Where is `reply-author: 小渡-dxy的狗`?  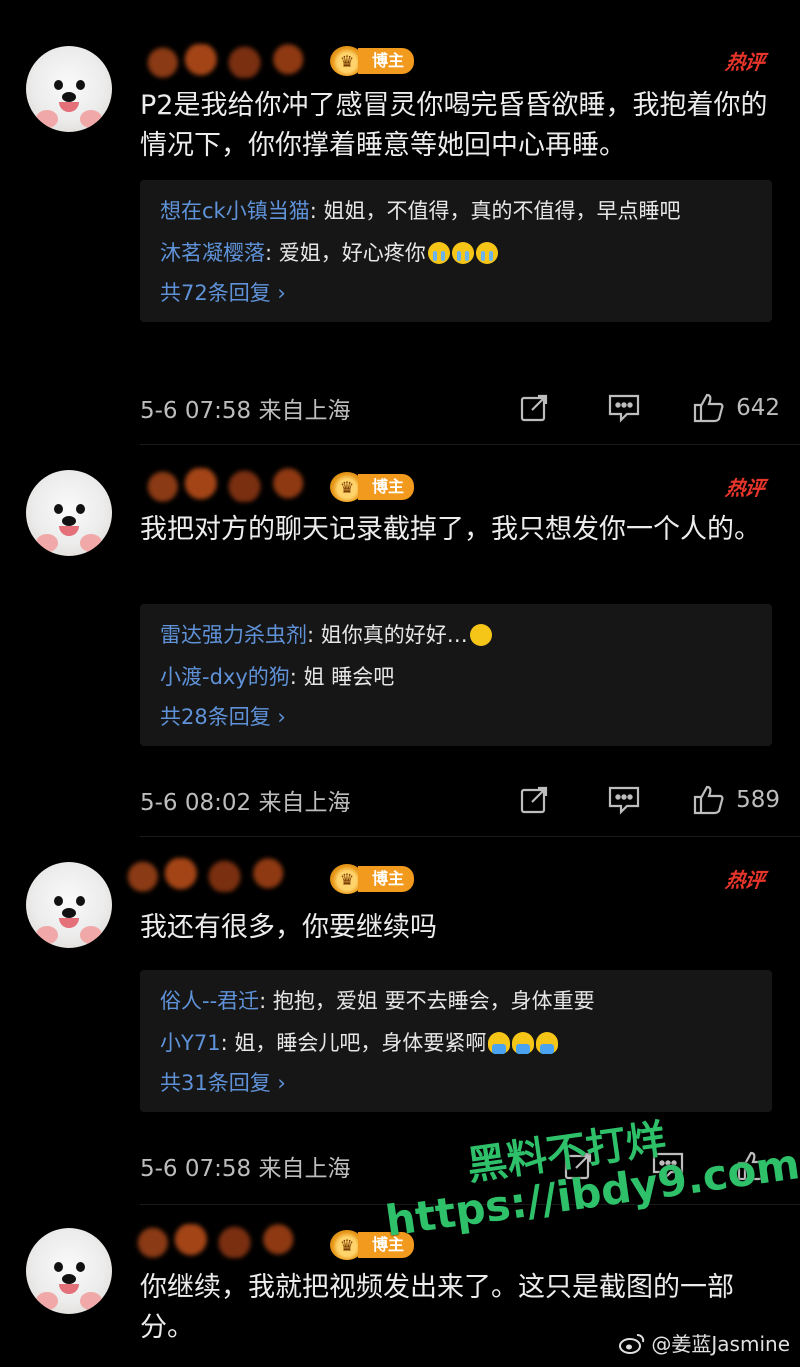 reply-author: 小渡-dxy的狗 is located at coordinates (225, 677).